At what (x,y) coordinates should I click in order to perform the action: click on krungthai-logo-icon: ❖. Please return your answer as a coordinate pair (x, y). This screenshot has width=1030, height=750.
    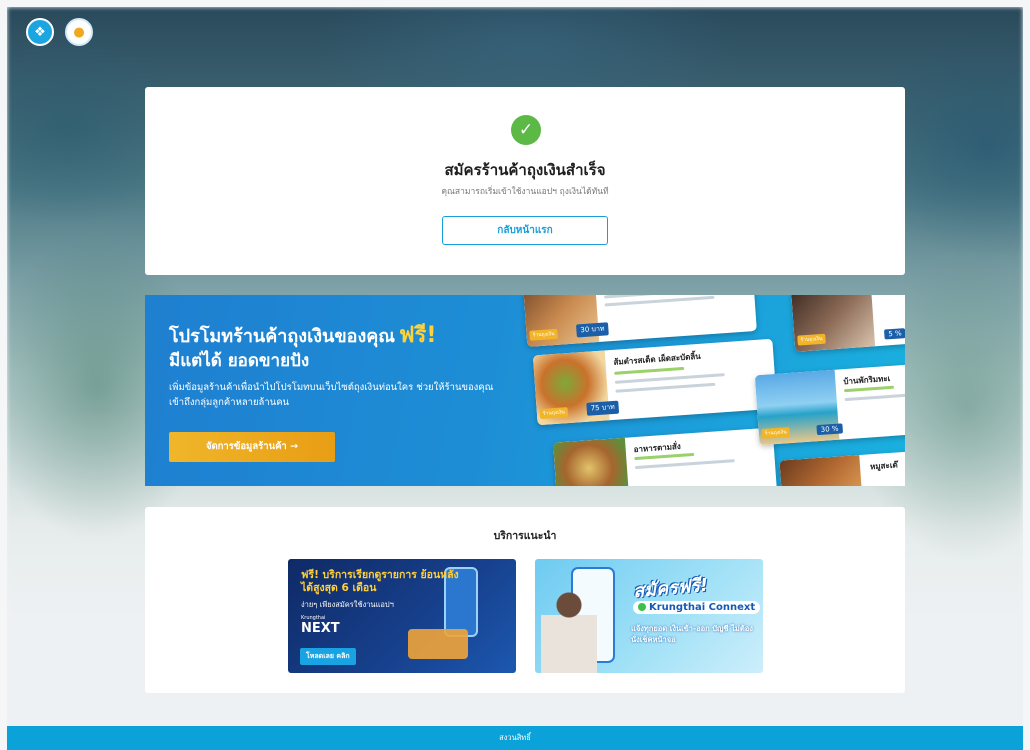
    Looking at the image, I should click on (40, 32).